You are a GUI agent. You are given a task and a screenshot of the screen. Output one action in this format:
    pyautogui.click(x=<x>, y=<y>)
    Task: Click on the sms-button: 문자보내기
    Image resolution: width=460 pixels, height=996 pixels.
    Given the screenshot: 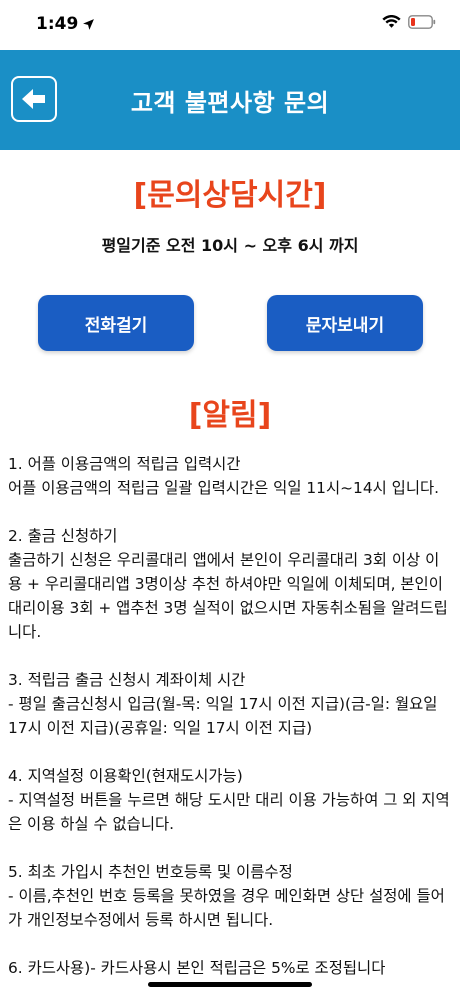 What is the action you would take?
    pyautogui.click(x=345, y=323)
    